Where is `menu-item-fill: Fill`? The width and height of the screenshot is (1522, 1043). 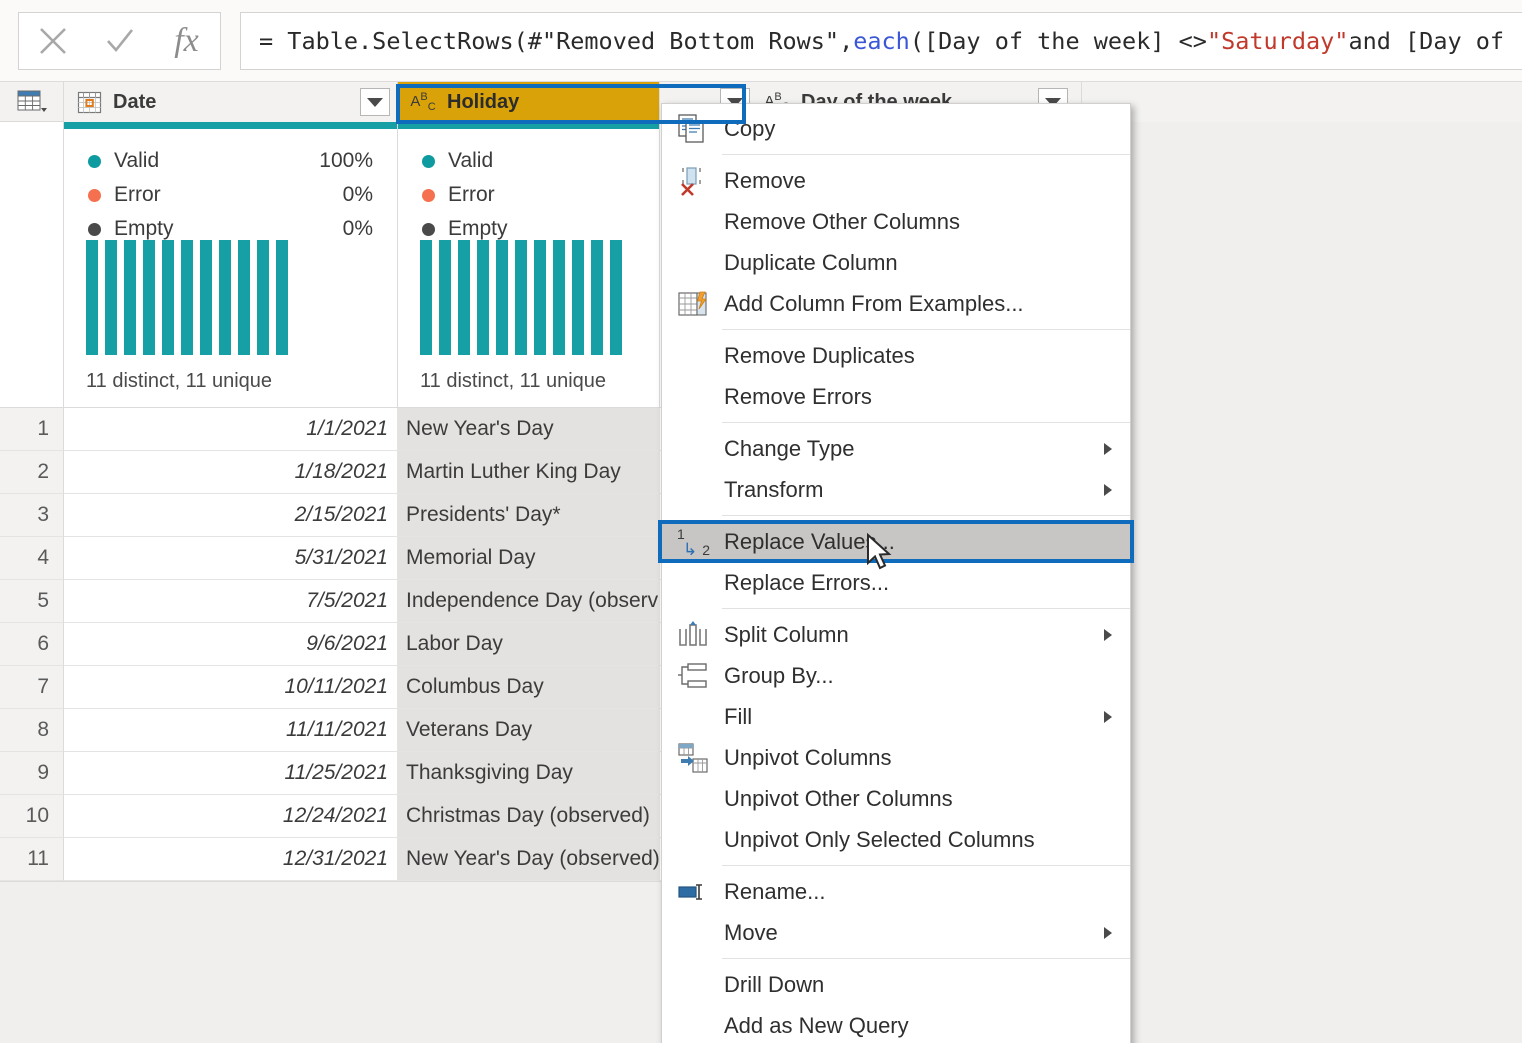
menu-item-fill: Fill is located at coordinates (896, 716).